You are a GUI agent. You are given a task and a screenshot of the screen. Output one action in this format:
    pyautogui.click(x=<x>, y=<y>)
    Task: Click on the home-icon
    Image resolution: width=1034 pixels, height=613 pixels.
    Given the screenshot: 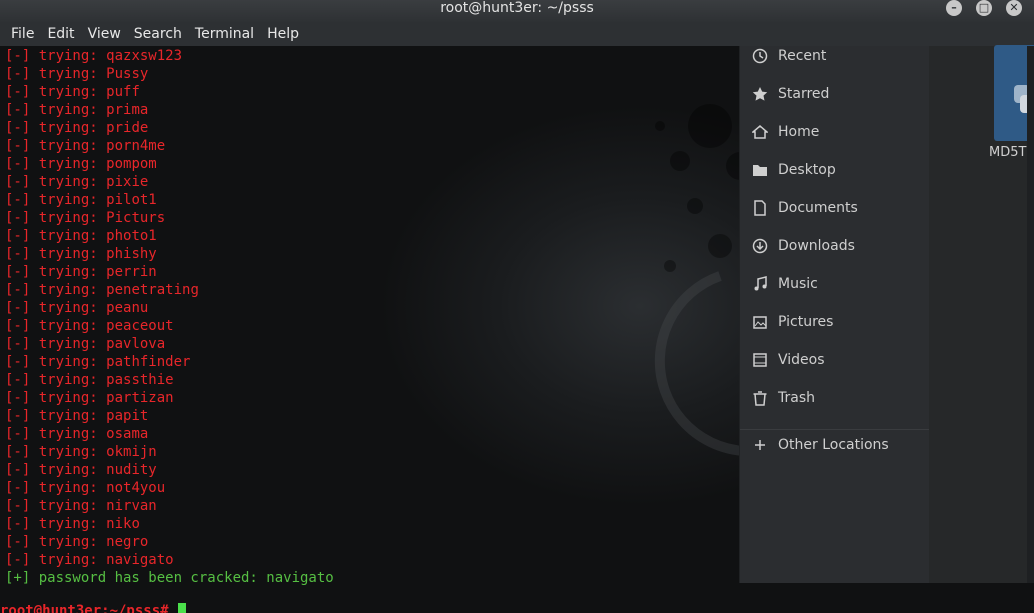 What is the action you would take?
    pyautogui.click(x=760, y=132)
    